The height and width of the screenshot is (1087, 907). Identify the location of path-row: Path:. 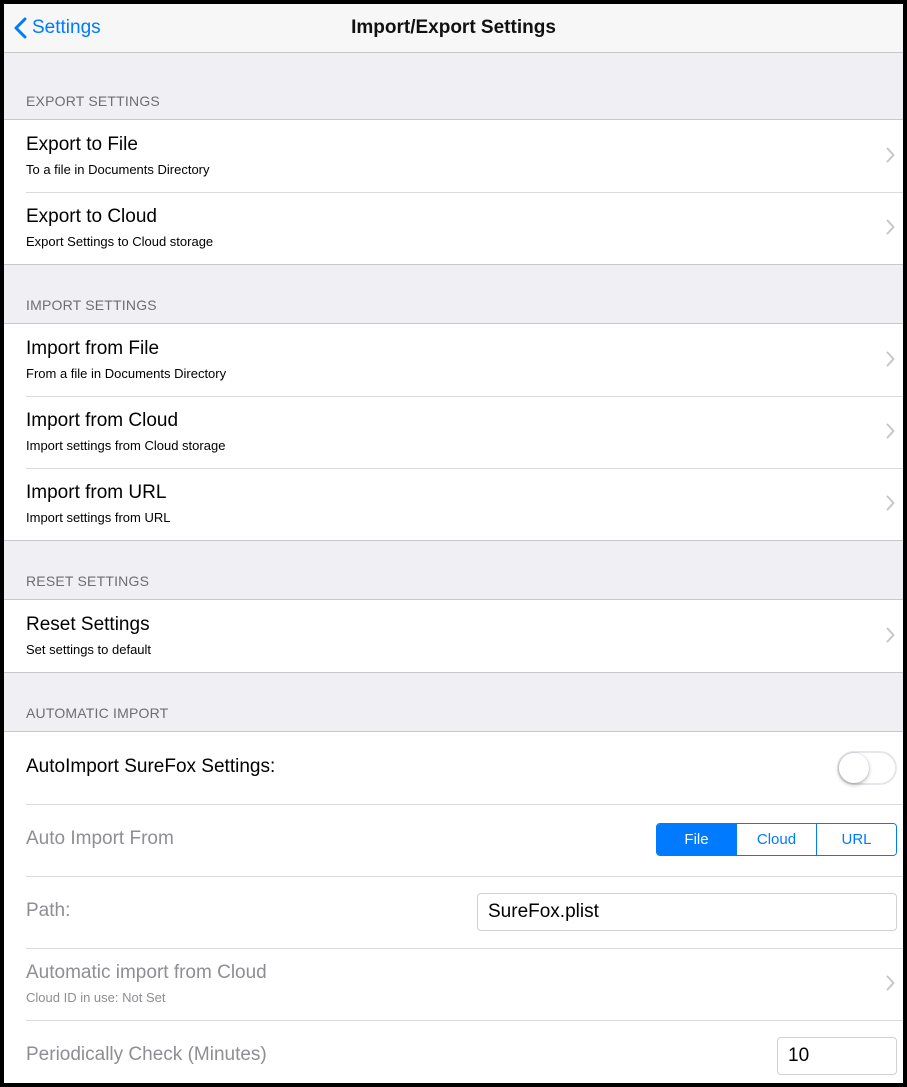
(453, 912).